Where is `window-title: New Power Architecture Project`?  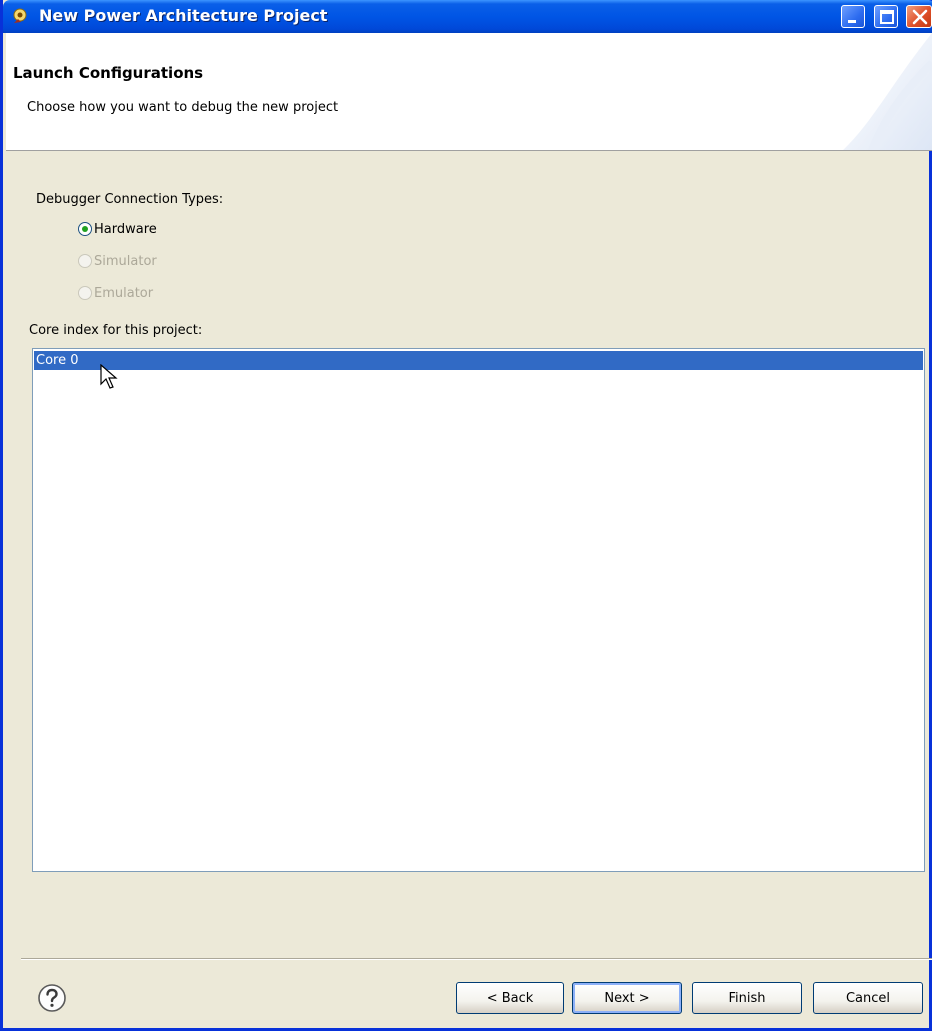
window-title: New Power Architecture Project is located at coordinates (183, 15).